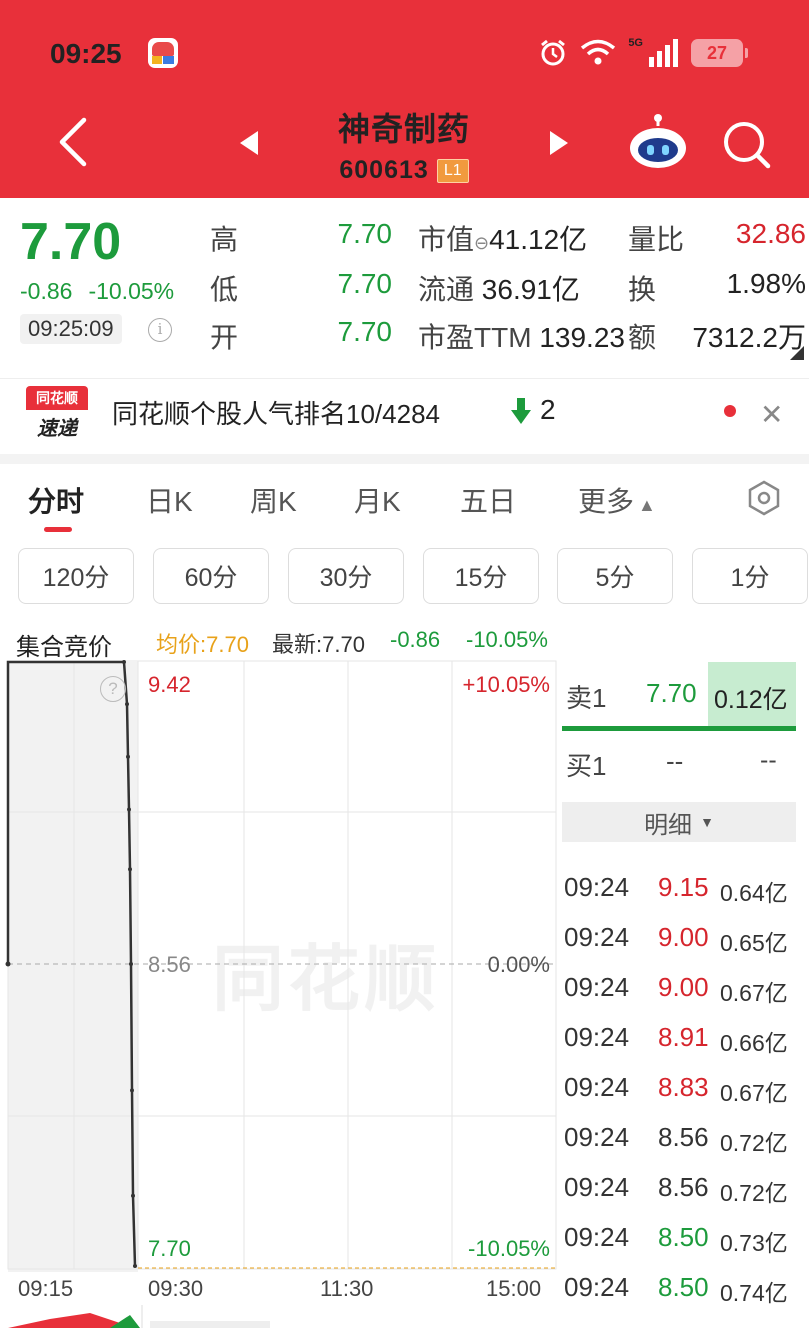  I want to click on market-cap-info-icon: ⊖, so click(481, 243).